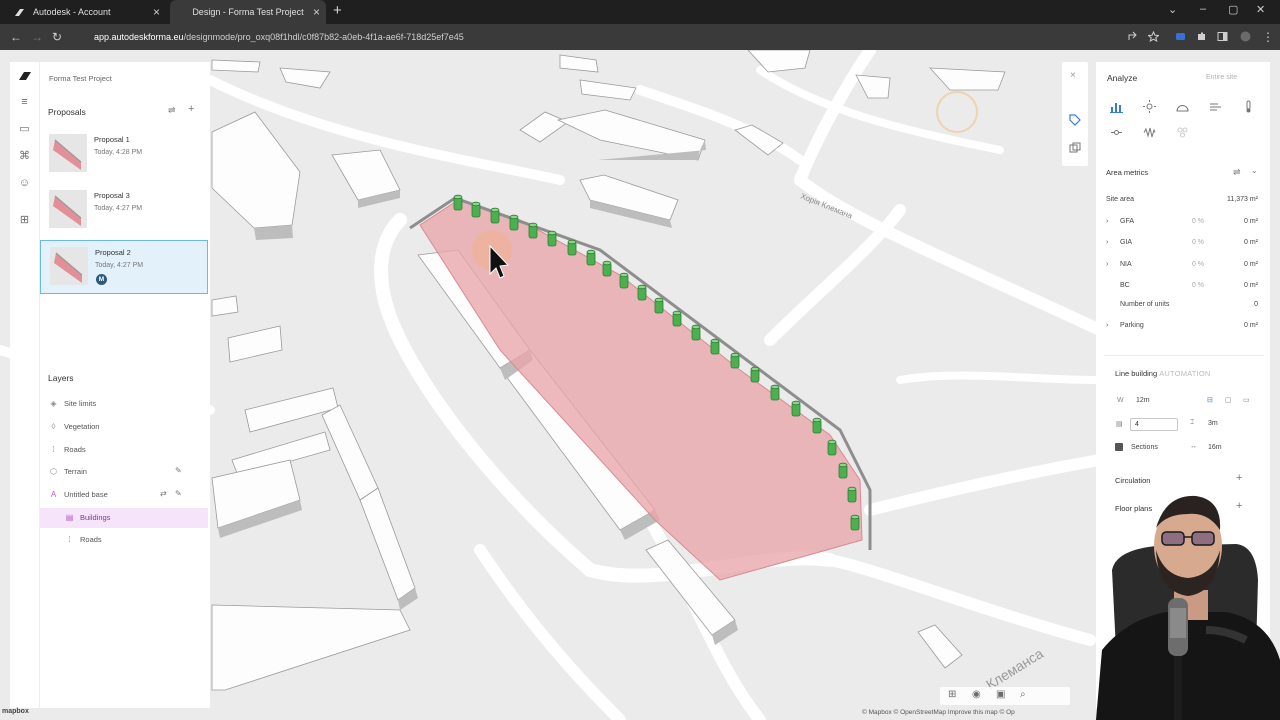 This screenshot has width=1280, height=720. Describe the element at coordinates (1172, 9) in the screenshot. I see `tab-search-chevron-icon: ⌄` at that location.